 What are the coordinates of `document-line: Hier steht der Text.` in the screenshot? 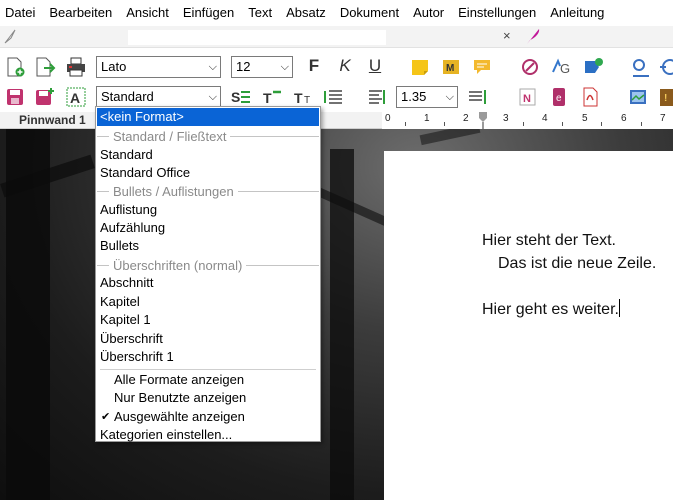 It's located at (549, 241).